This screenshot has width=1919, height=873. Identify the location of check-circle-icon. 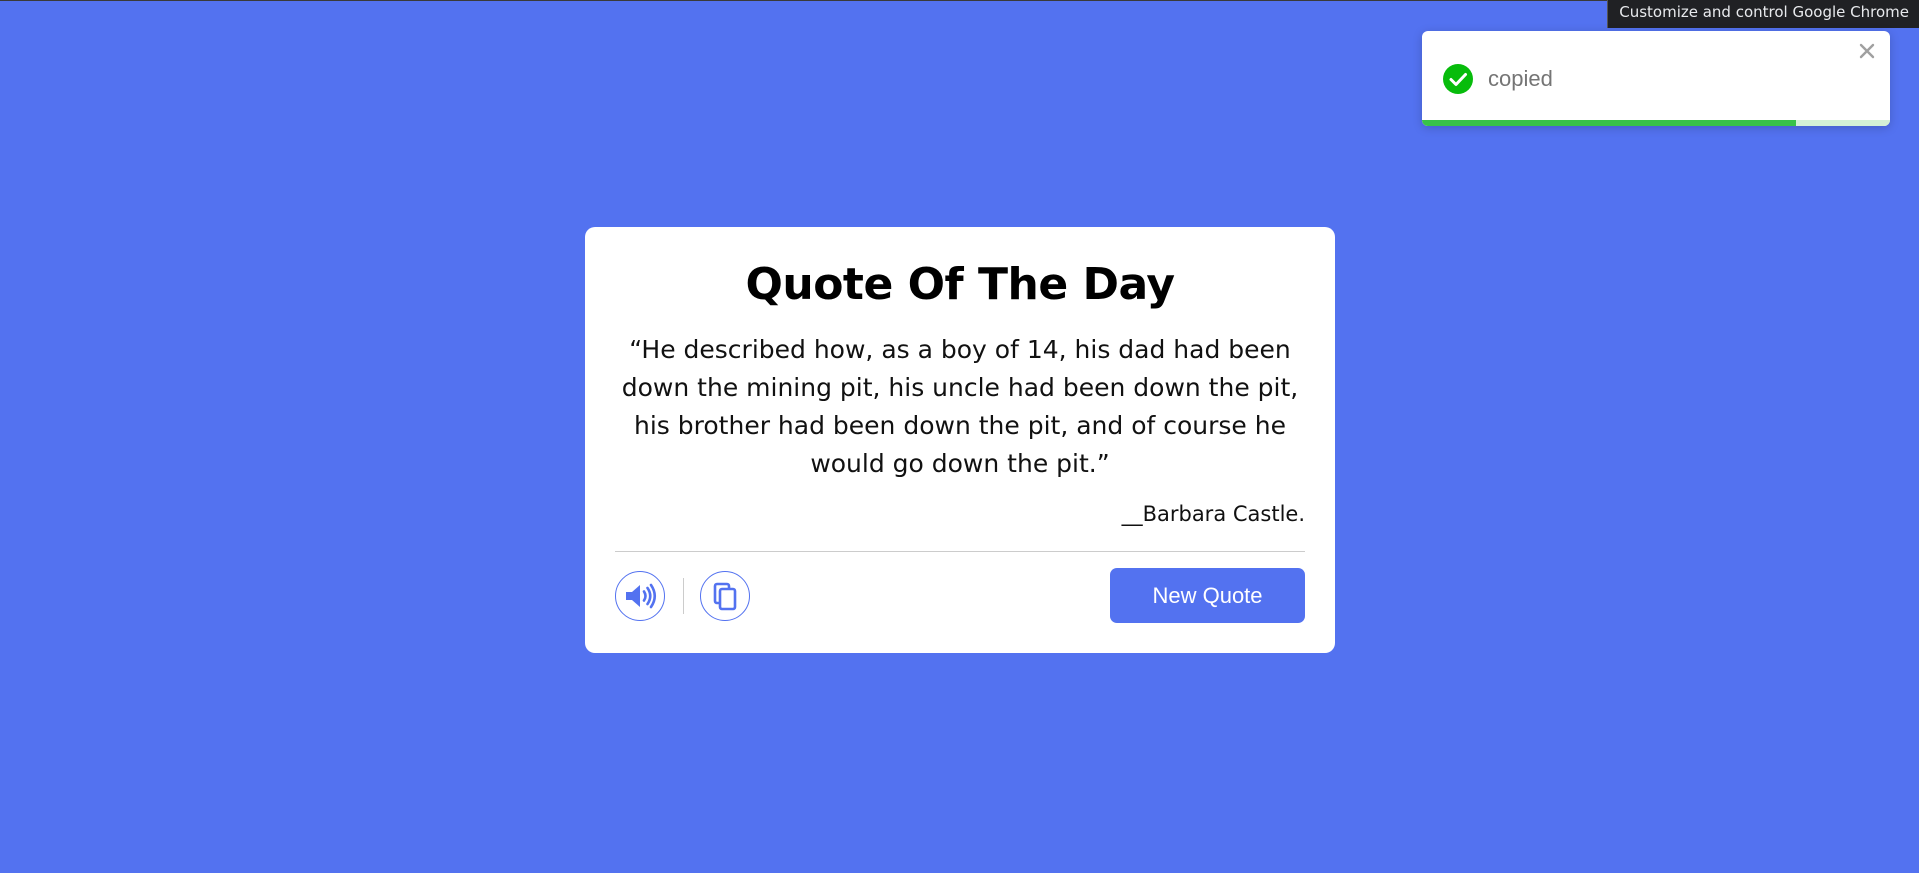
(1458, 79).